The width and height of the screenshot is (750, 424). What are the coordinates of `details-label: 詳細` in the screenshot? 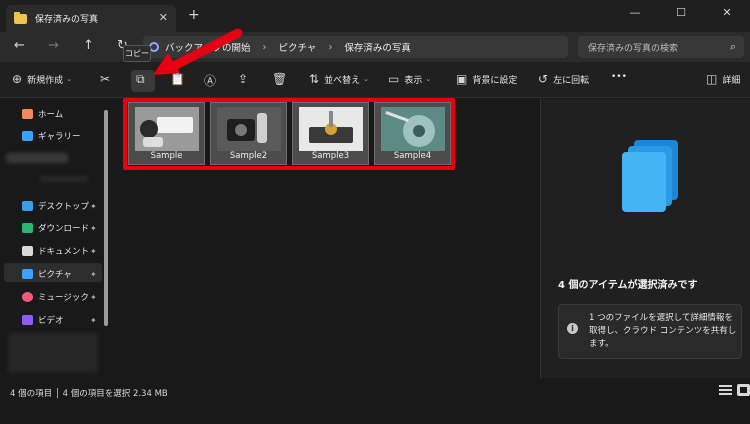 It's located at (731, 80).